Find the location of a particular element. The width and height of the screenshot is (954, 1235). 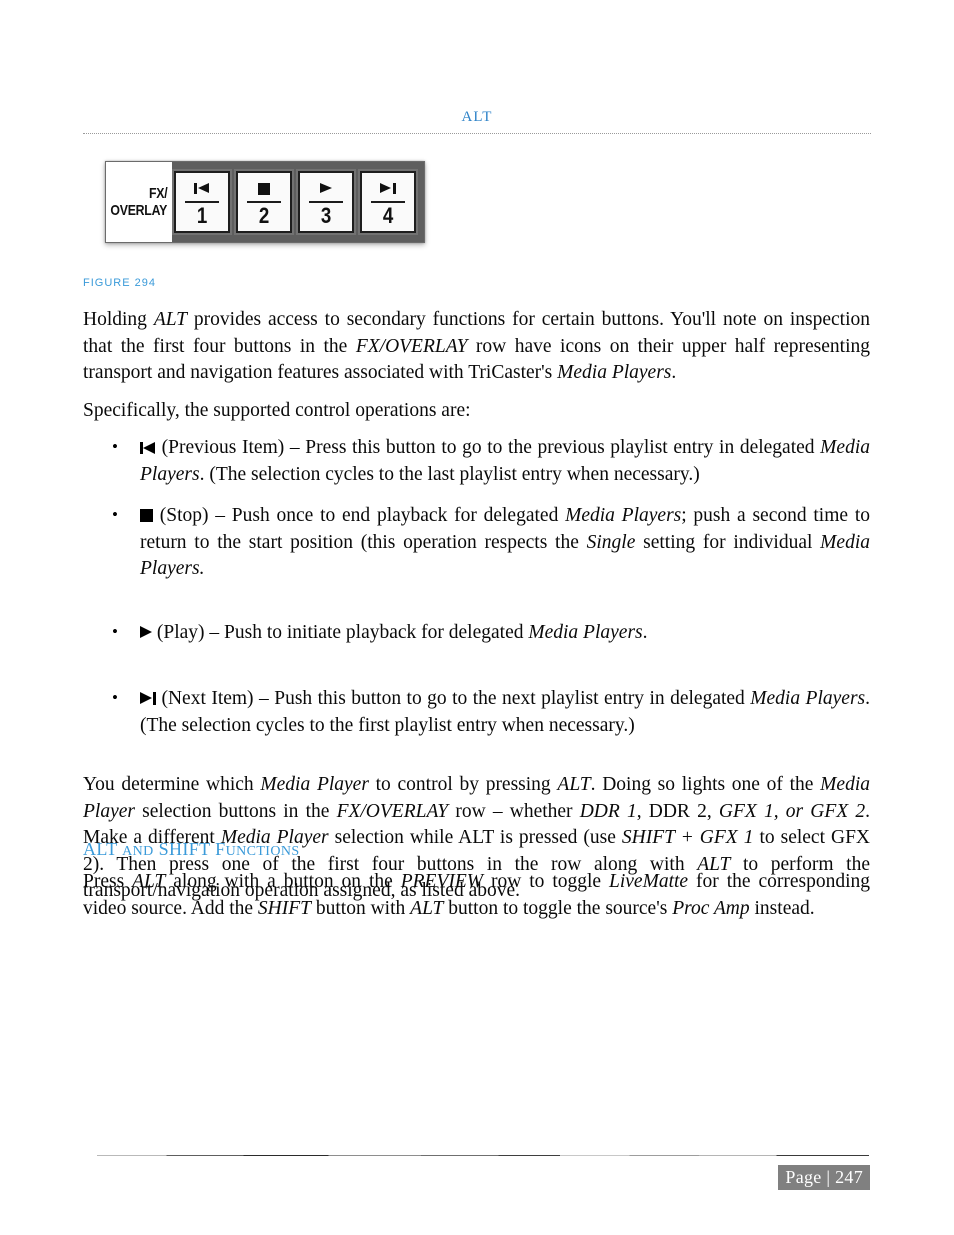

summary-emphasis-1: Media Player is located at coordinates (314, 784).